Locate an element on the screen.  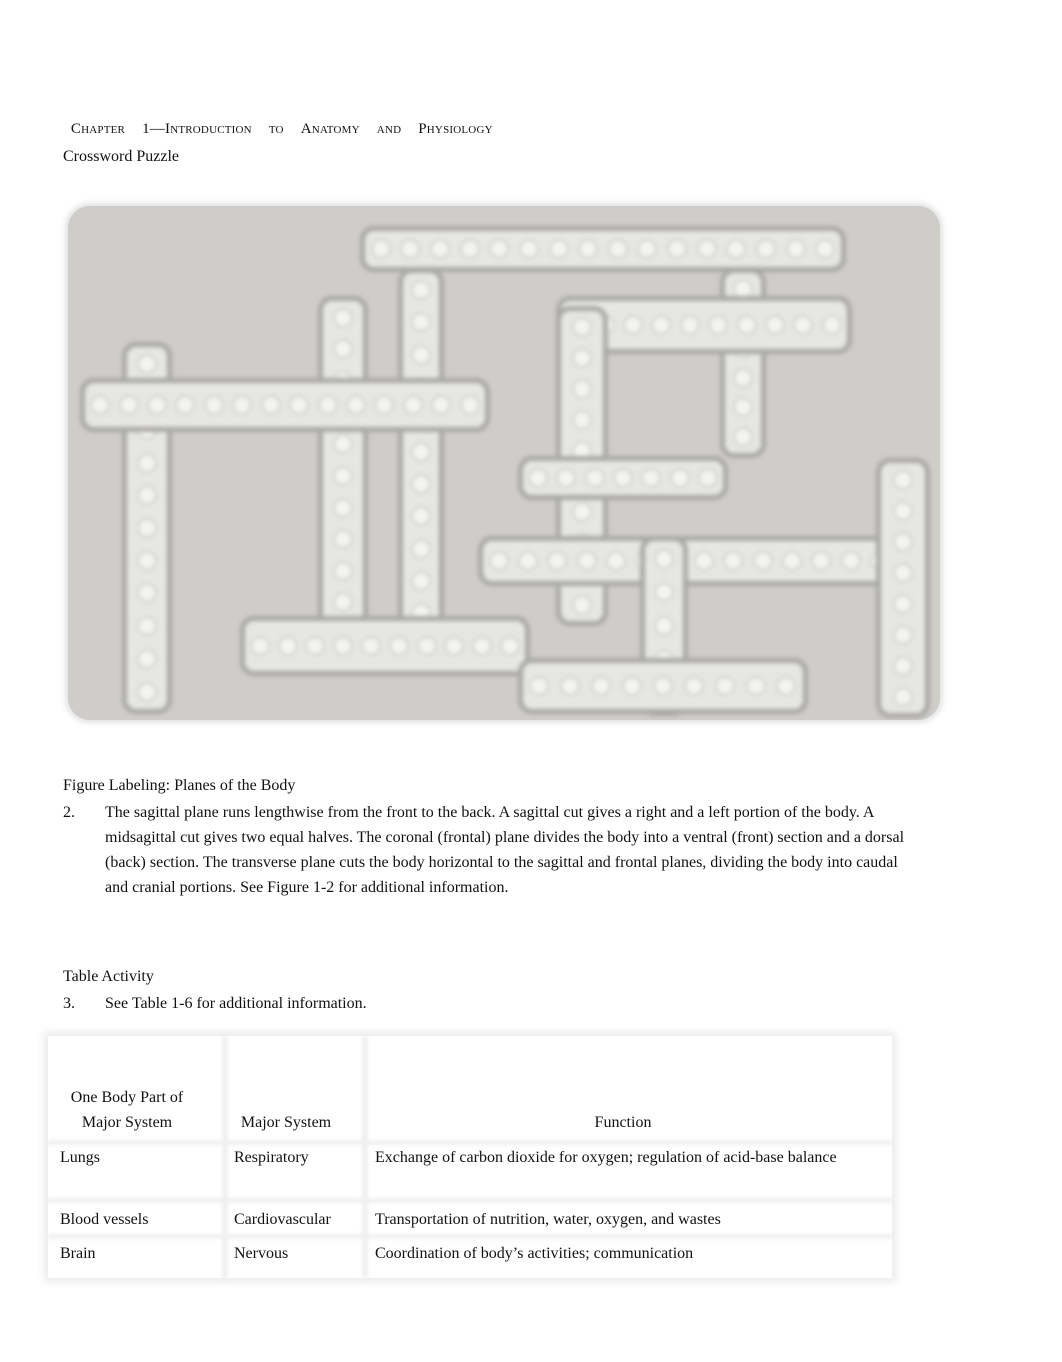
row-divider is located at coordinates (470, 1200).